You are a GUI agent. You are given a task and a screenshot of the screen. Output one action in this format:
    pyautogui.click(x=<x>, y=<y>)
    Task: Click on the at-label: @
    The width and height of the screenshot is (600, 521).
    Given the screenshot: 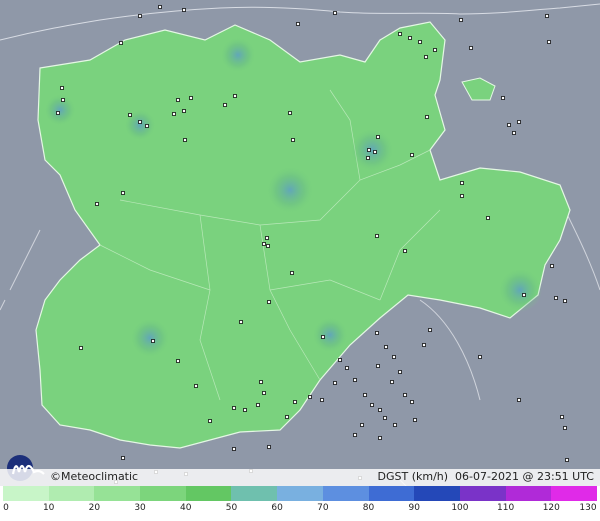 What is the action you would take?
    pyautogui.click(x=528, y=476)
    